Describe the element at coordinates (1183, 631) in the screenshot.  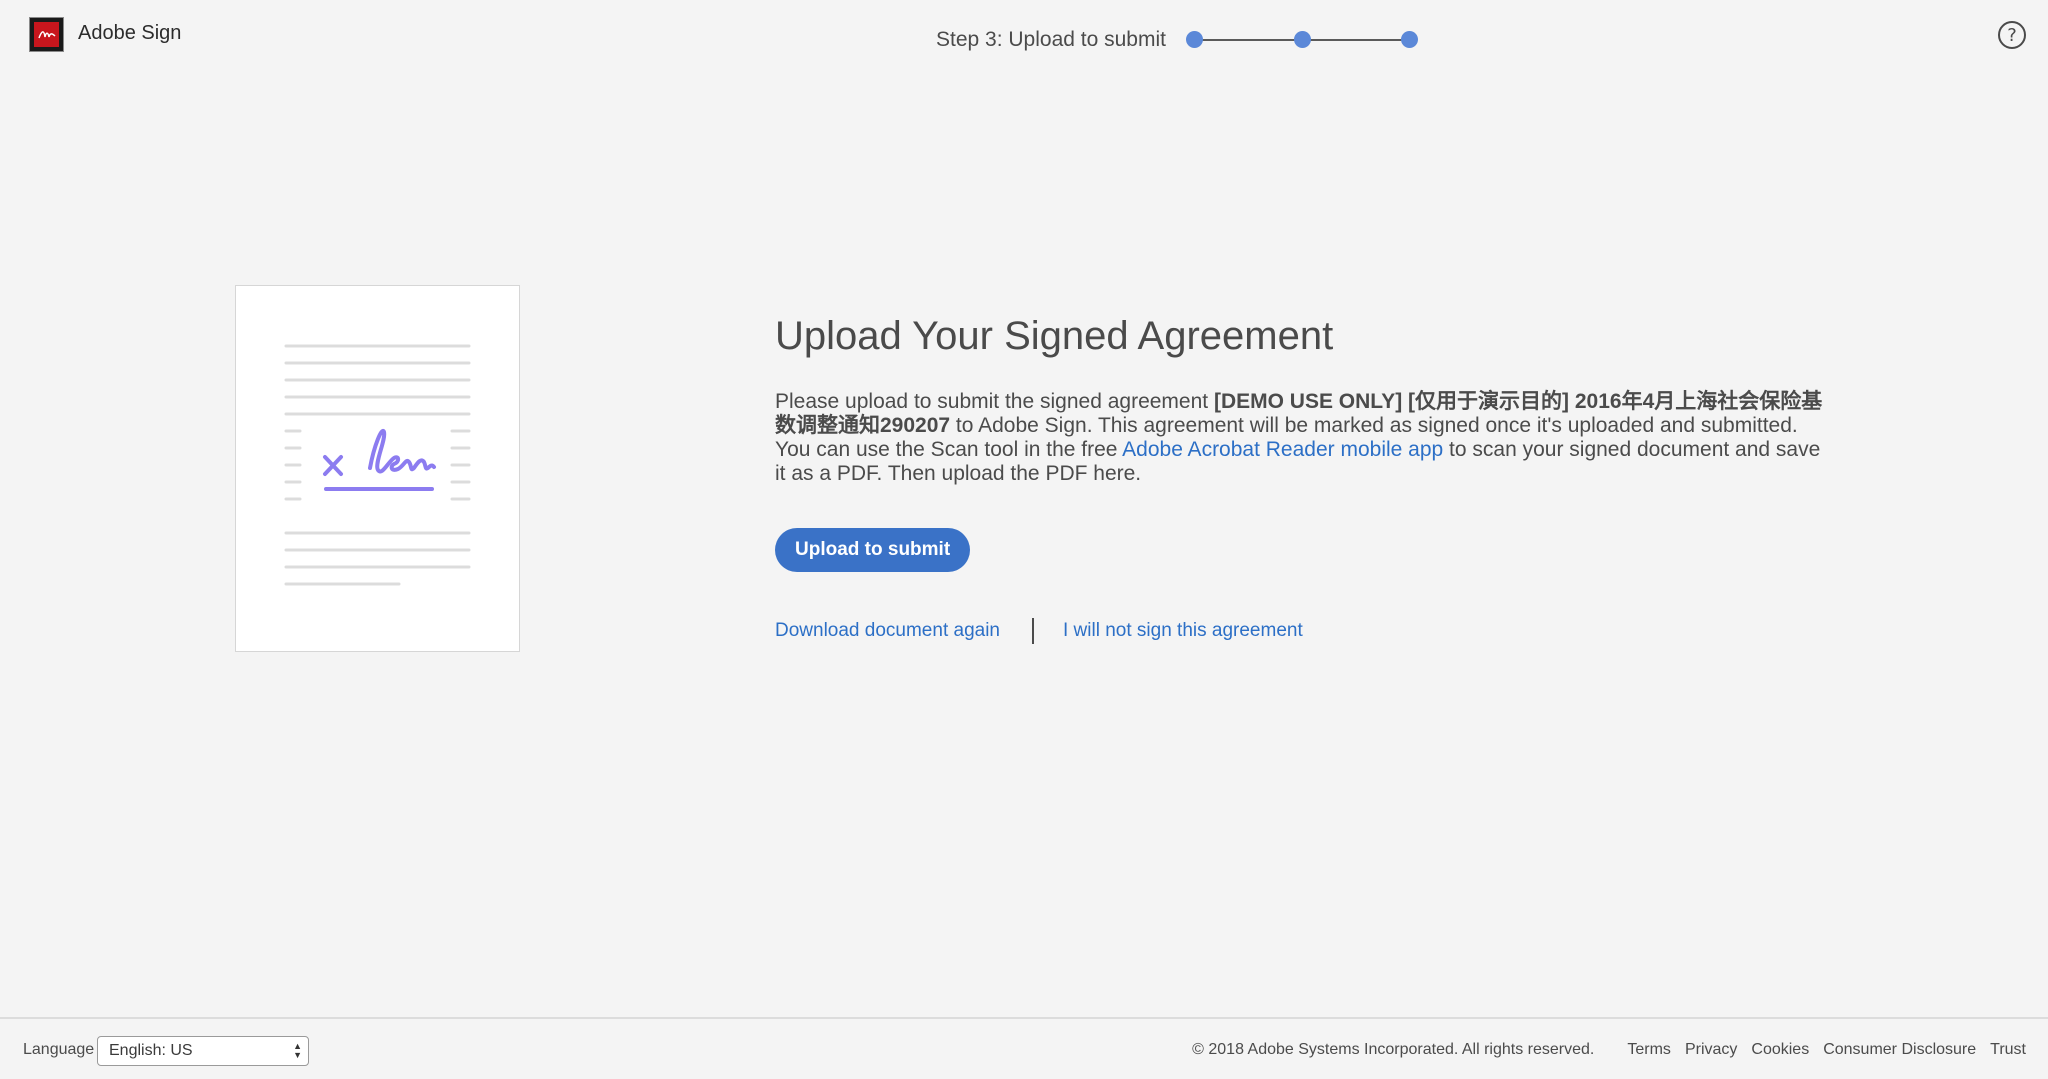
I see `decline-to-sign-link: I will not sign this agreement` at that location.